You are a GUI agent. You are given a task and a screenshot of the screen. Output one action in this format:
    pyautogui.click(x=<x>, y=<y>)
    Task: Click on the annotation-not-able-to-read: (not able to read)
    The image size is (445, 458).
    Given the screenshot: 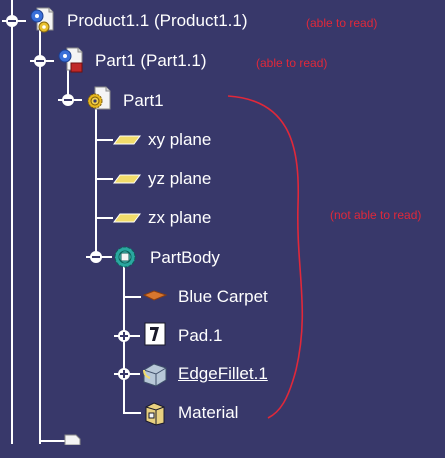 What is the action you would take?
    pyautogui.click(x=376, y=215)
    